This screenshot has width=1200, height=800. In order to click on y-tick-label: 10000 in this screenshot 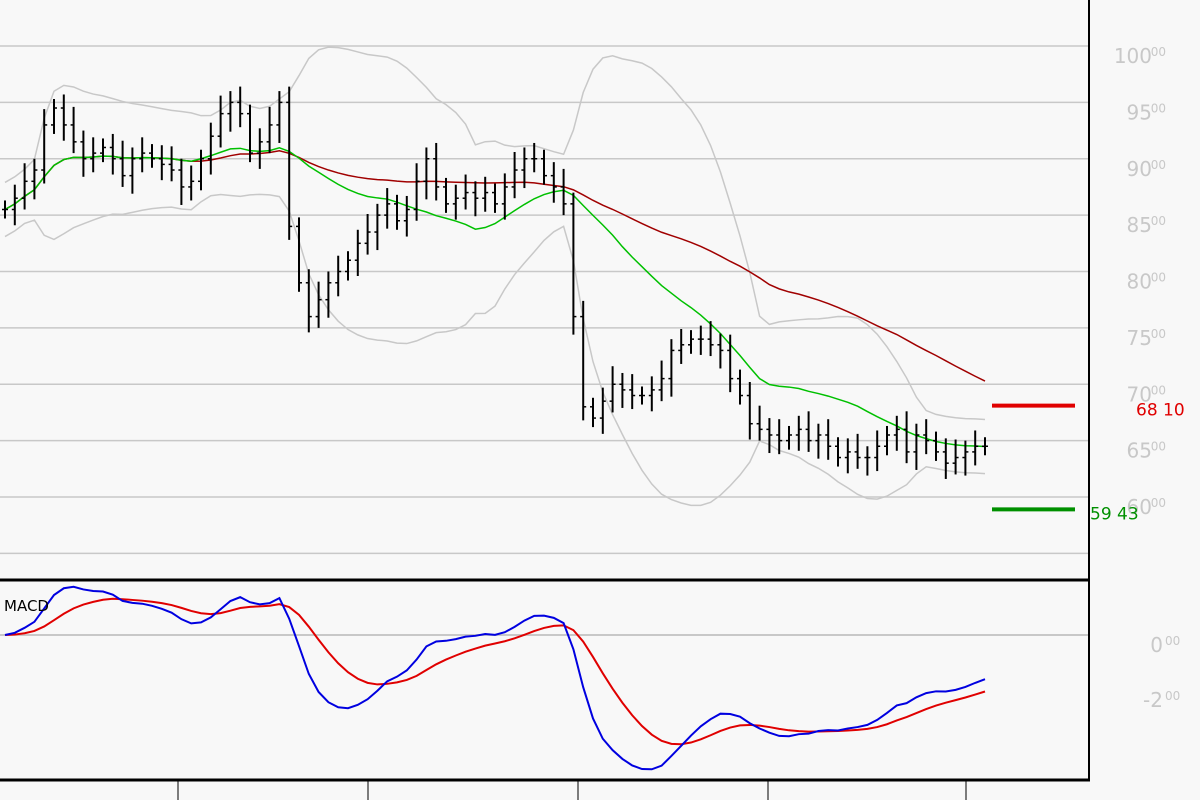, I will do `click(1140, 56)`.